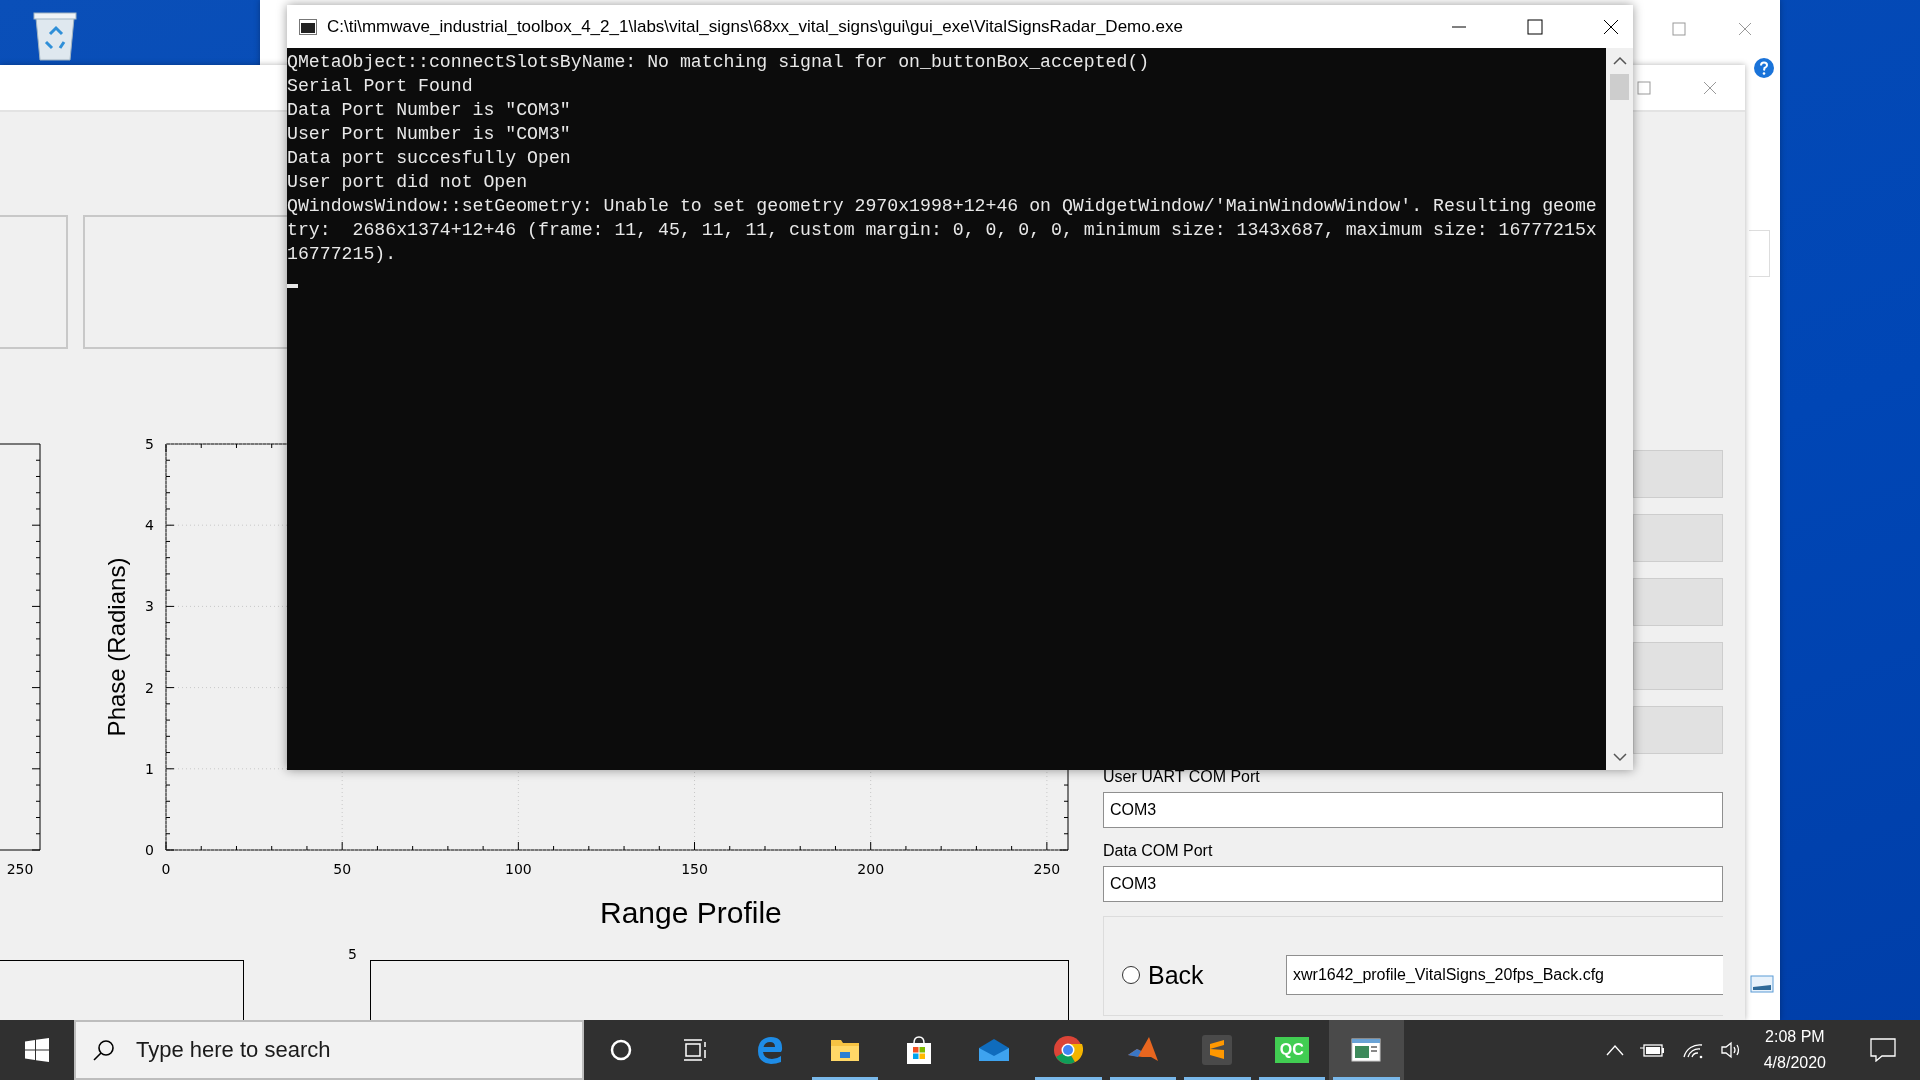 The height and width of the screenshot is (1080, 1920). I want to click on scroll-thumb, so click(1619, 87).